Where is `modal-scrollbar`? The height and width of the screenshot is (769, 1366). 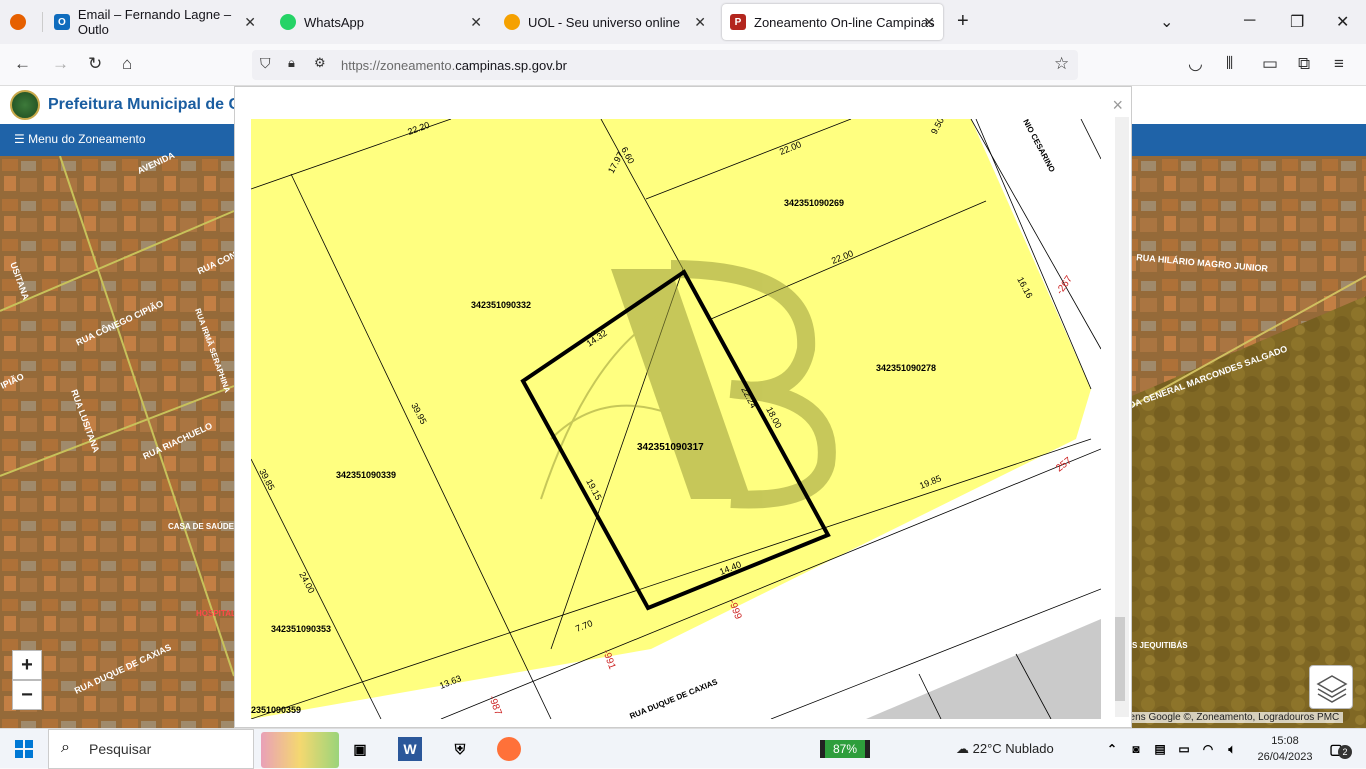 modal-scrollbar is located at coordinates (1122, 417).